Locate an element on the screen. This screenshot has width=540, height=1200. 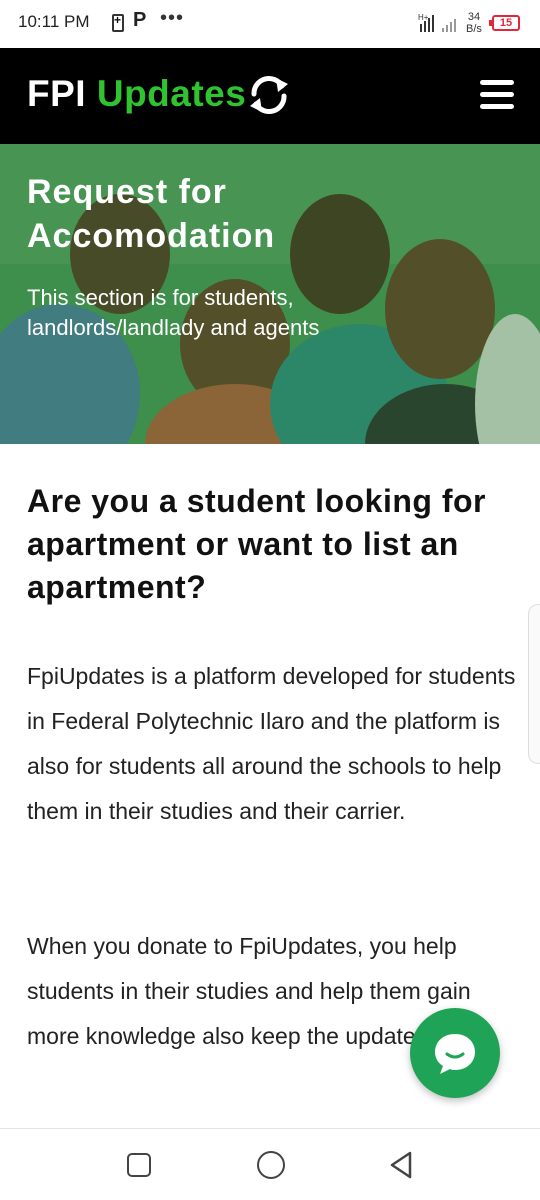
hamburger-menu-icon is located at coordinates (497, 95).